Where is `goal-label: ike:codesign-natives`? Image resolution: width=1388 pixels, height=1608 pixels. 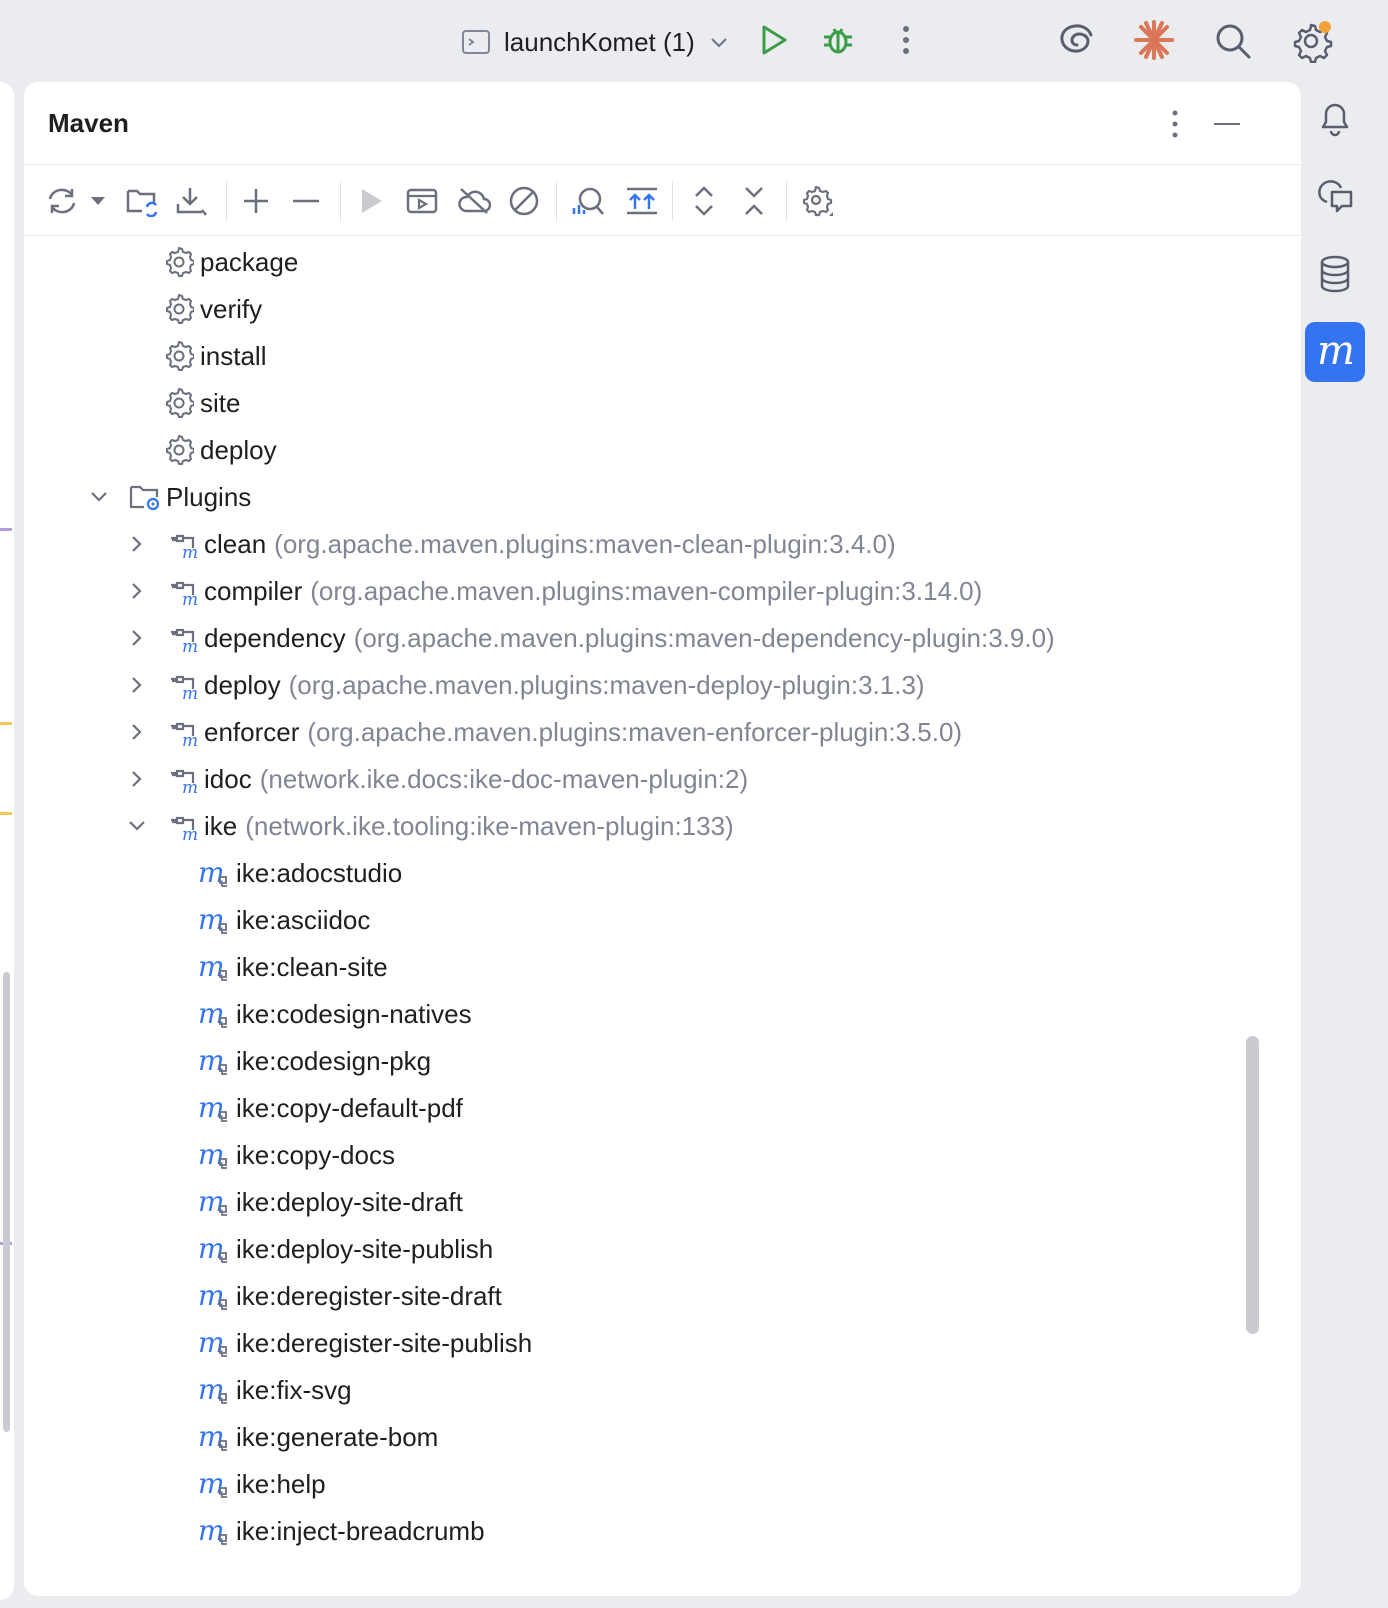 goal-label: ike:codesign-natives is located at coordinates (354, 1013).